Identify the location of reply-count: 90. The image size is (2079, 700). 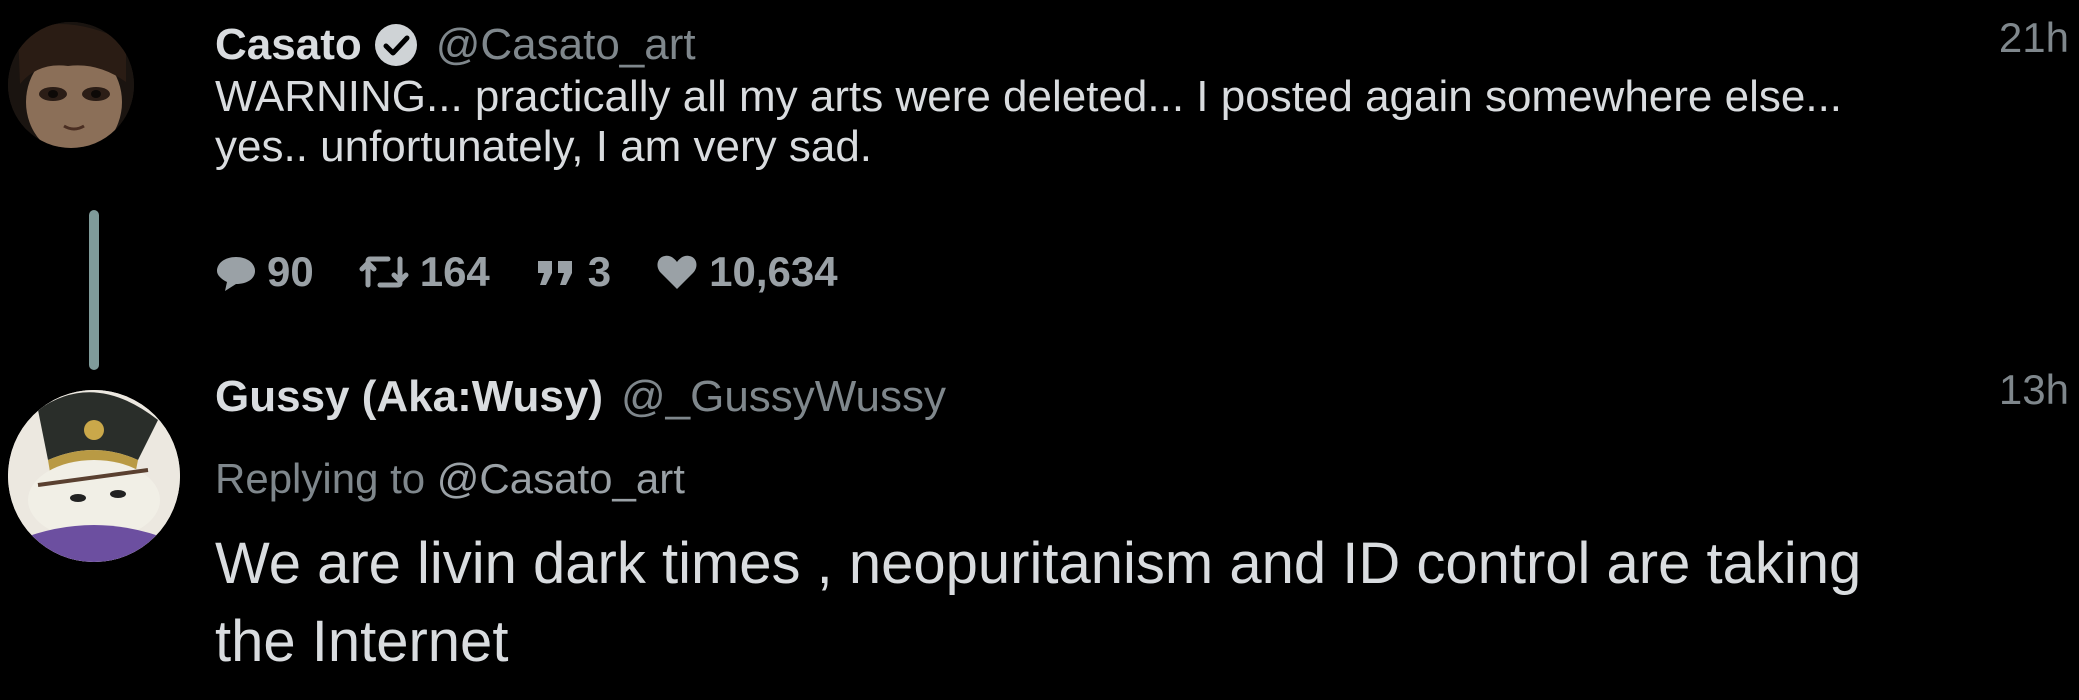
(290, 271).